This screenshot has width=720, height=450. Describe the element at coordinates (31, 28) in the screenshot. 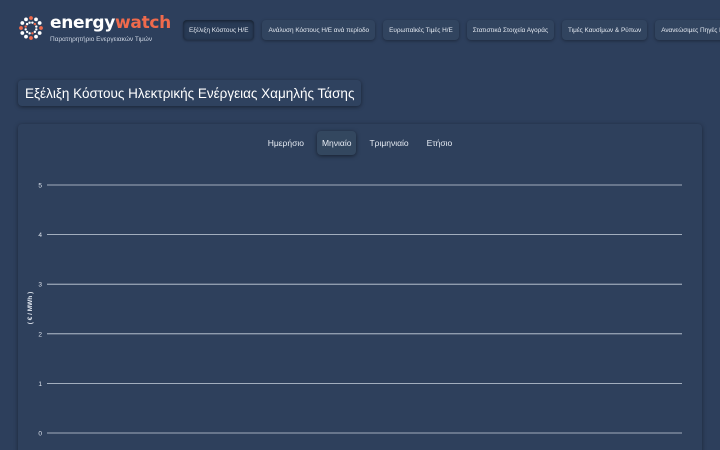

I see `energy-watch-logo-icon` at that location.